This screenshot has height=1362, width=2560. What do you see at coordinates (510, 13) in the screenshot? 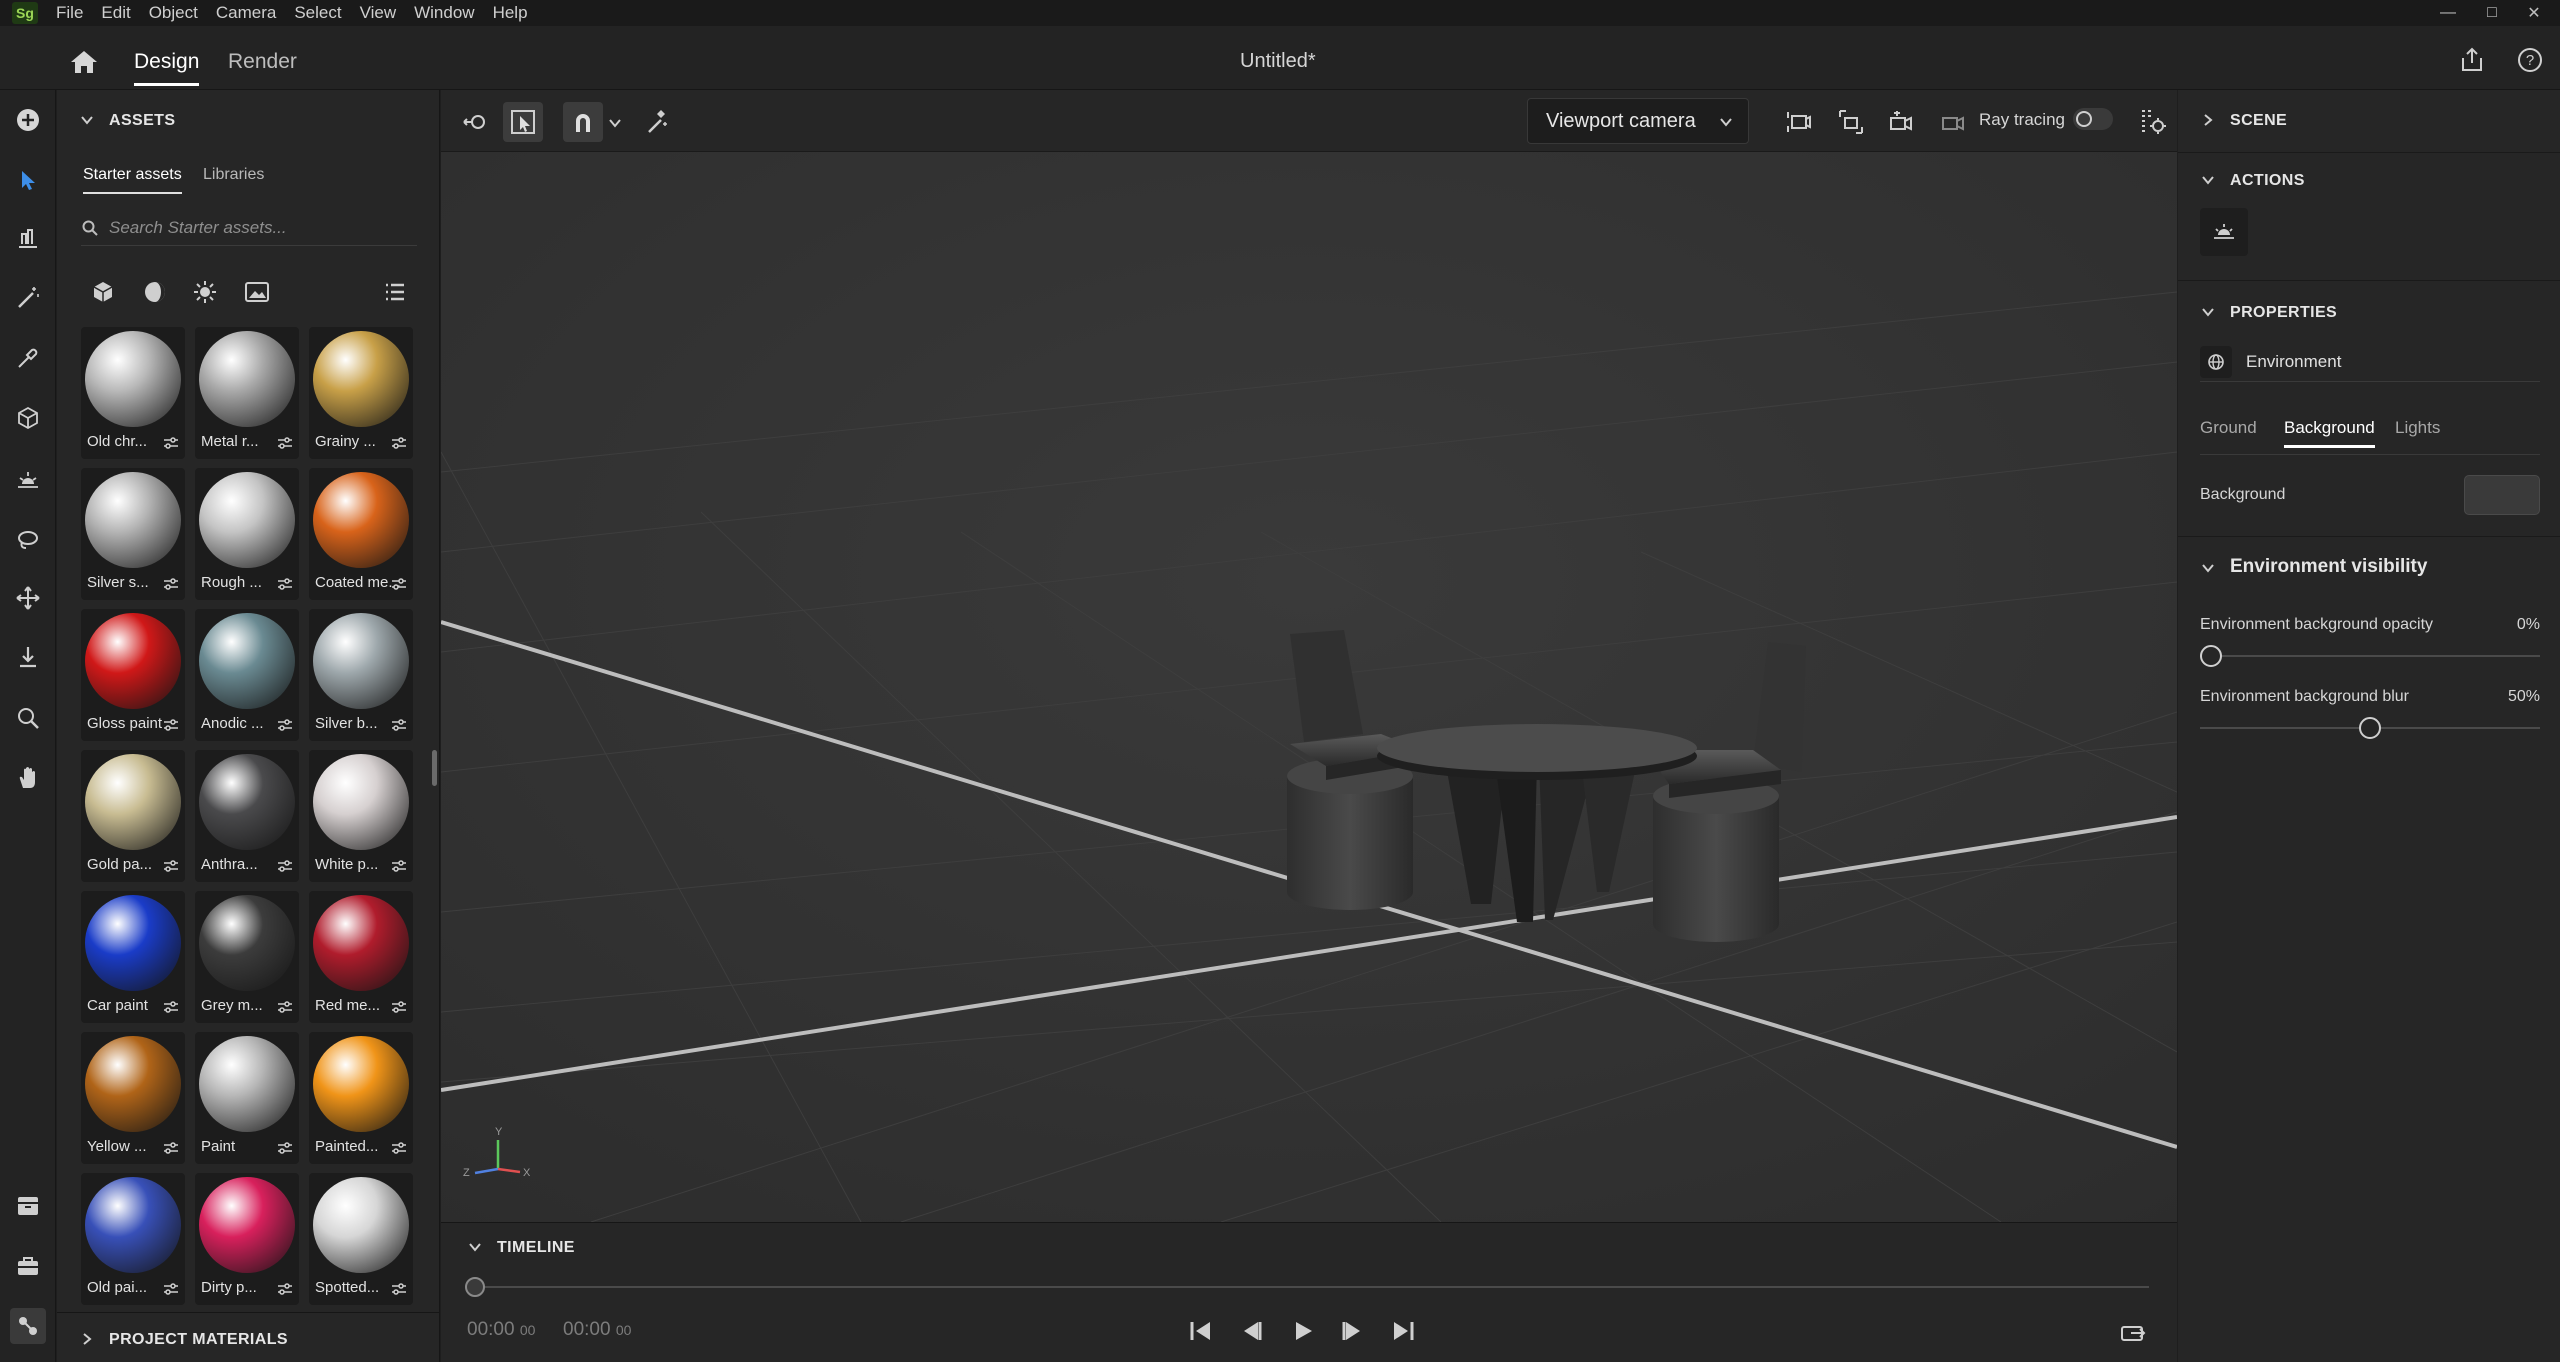
I see `menu-help: Help` at bounding box center [510, 13].